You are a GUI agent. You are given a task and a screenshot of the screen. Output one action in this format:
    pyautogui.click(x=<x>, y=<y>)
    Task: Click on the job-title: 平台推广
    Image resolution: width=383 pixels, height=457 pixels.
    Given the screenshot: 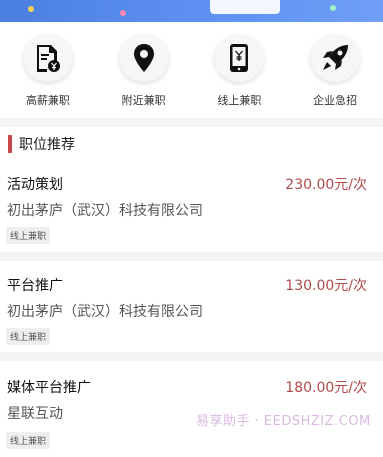 What is the action you would take?
    pyautogui.click(x=35, y=286)
    